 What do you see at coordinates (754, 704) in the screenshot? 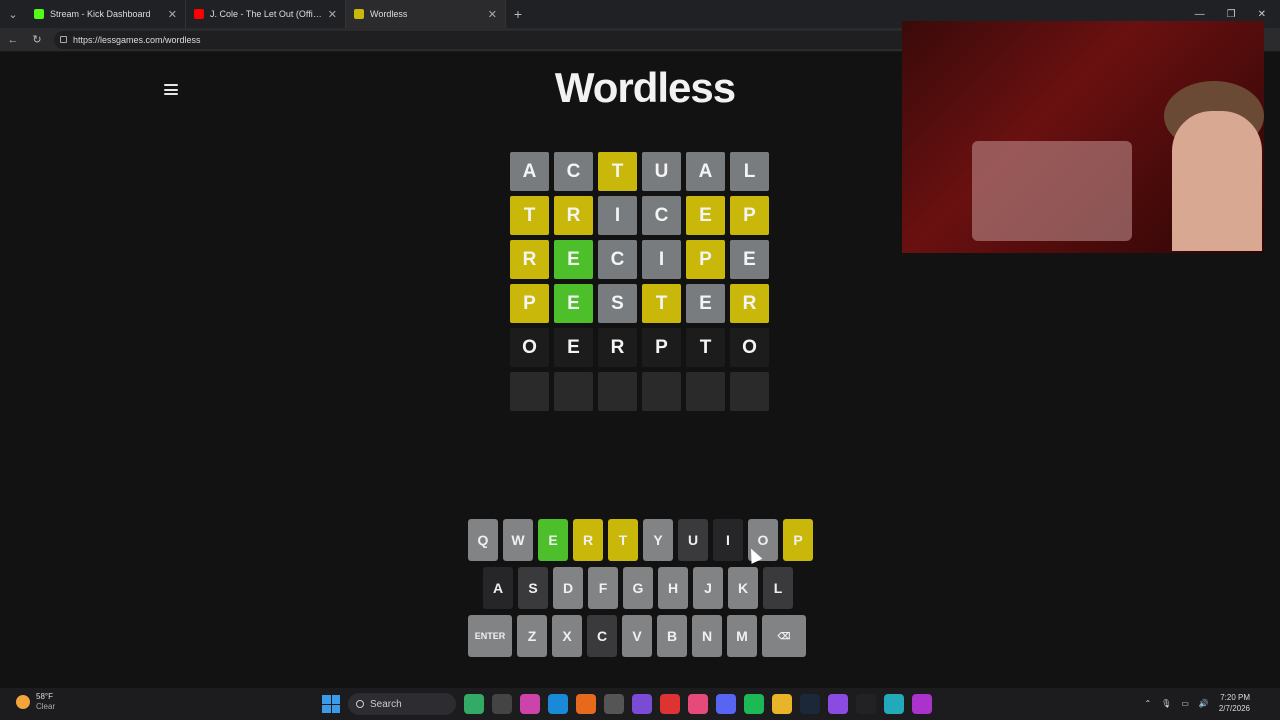
I see `spotify-icon` at bounding box center [754, 704].